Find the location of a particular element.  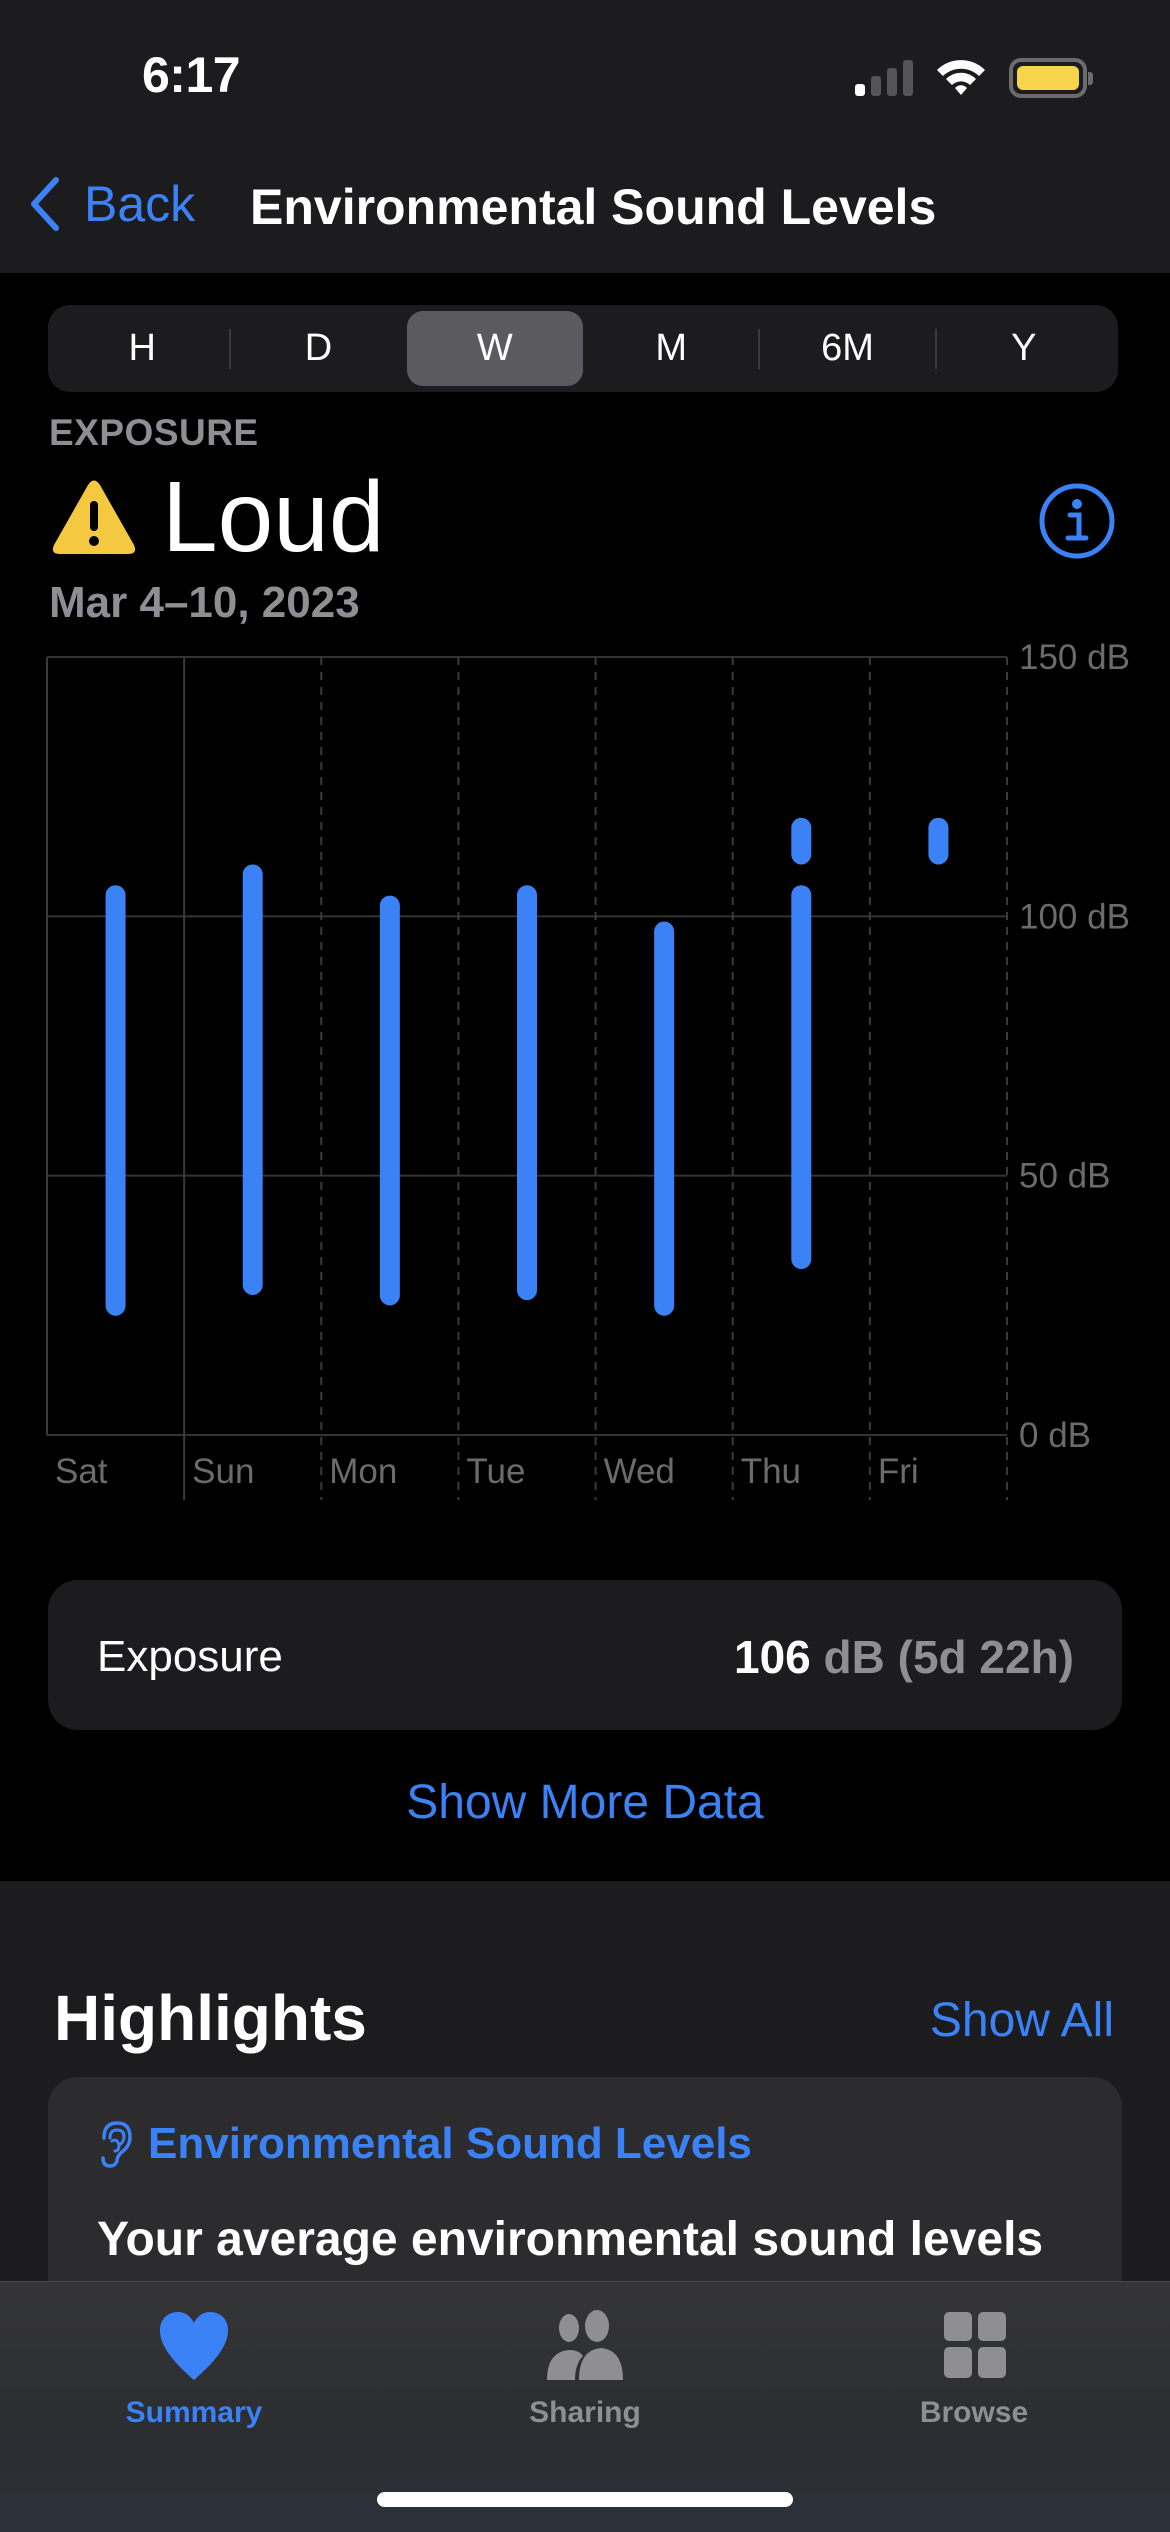

tab-sharing: Sharing is located at coordinates (585, 2380).